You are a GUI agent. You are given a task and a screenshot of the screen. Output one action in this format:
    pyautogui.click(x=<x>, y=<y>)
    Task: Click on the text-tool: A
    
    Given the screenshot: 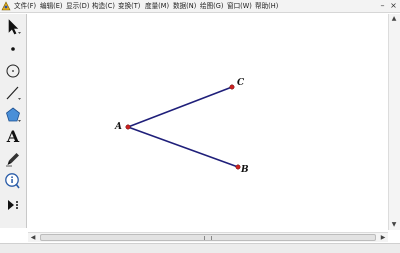 What is the action you would take?
    pyautogui.click(x=13, y=137)
    